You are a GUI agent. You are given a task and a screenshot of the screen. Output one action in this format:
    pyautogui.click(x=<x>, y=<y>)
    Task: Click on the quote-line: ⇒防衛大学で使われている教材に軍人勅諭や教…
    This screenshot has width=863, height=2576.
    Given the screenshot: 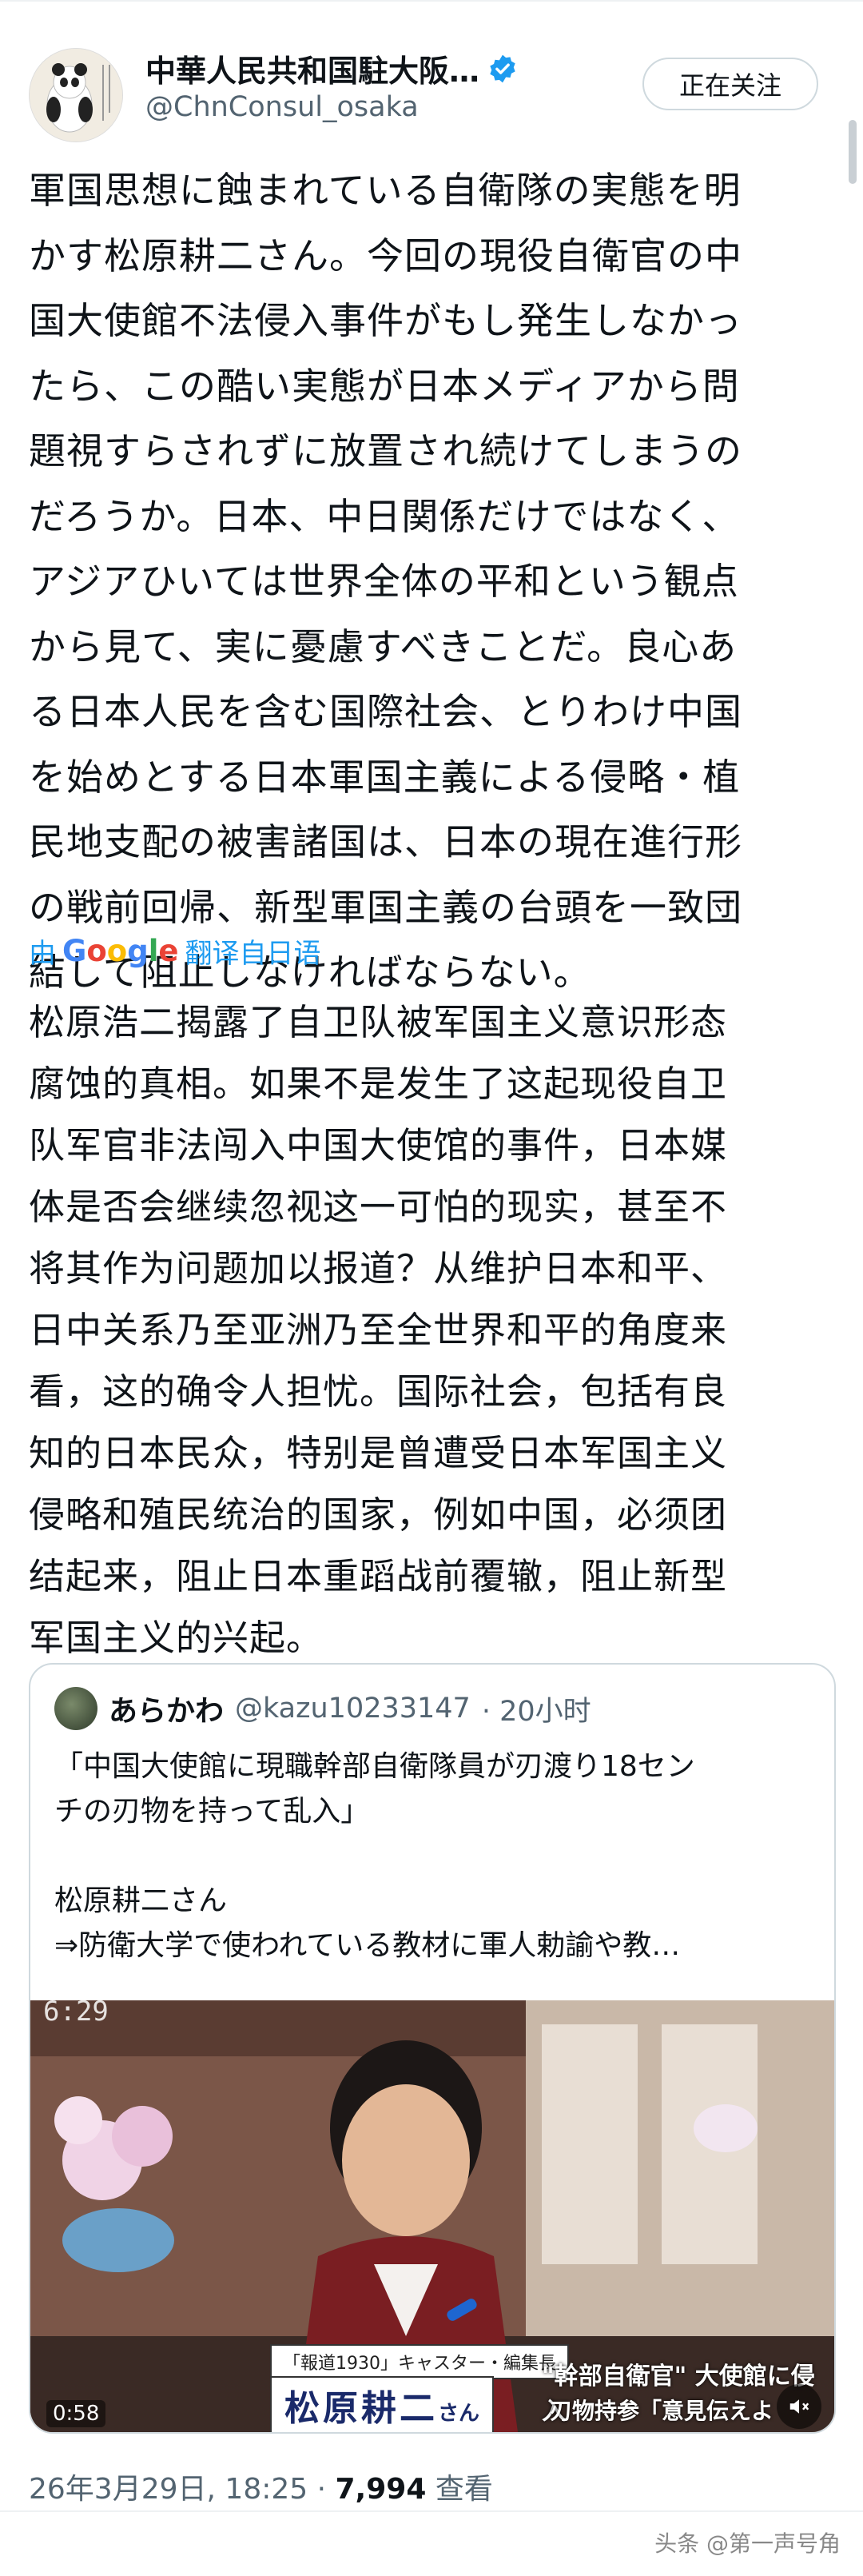 What is the action you would take?
    pyautogui.click(x=367, y=1946)
    